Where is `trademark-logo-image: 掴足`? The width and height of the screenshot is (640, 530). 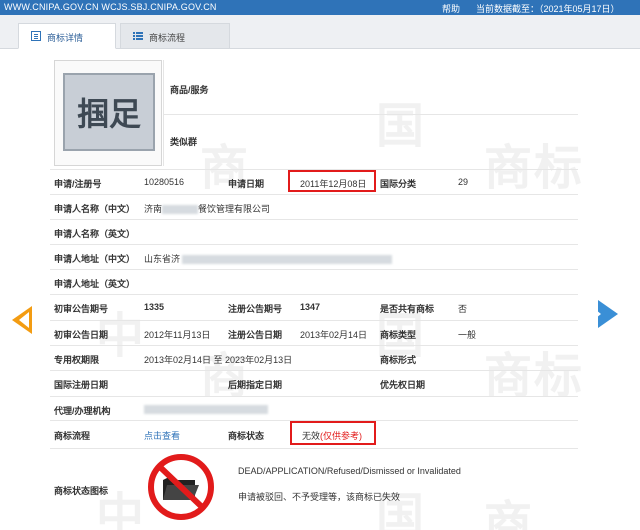 trademark-logo-image: 掴足 is located at coordinates (109, 112).